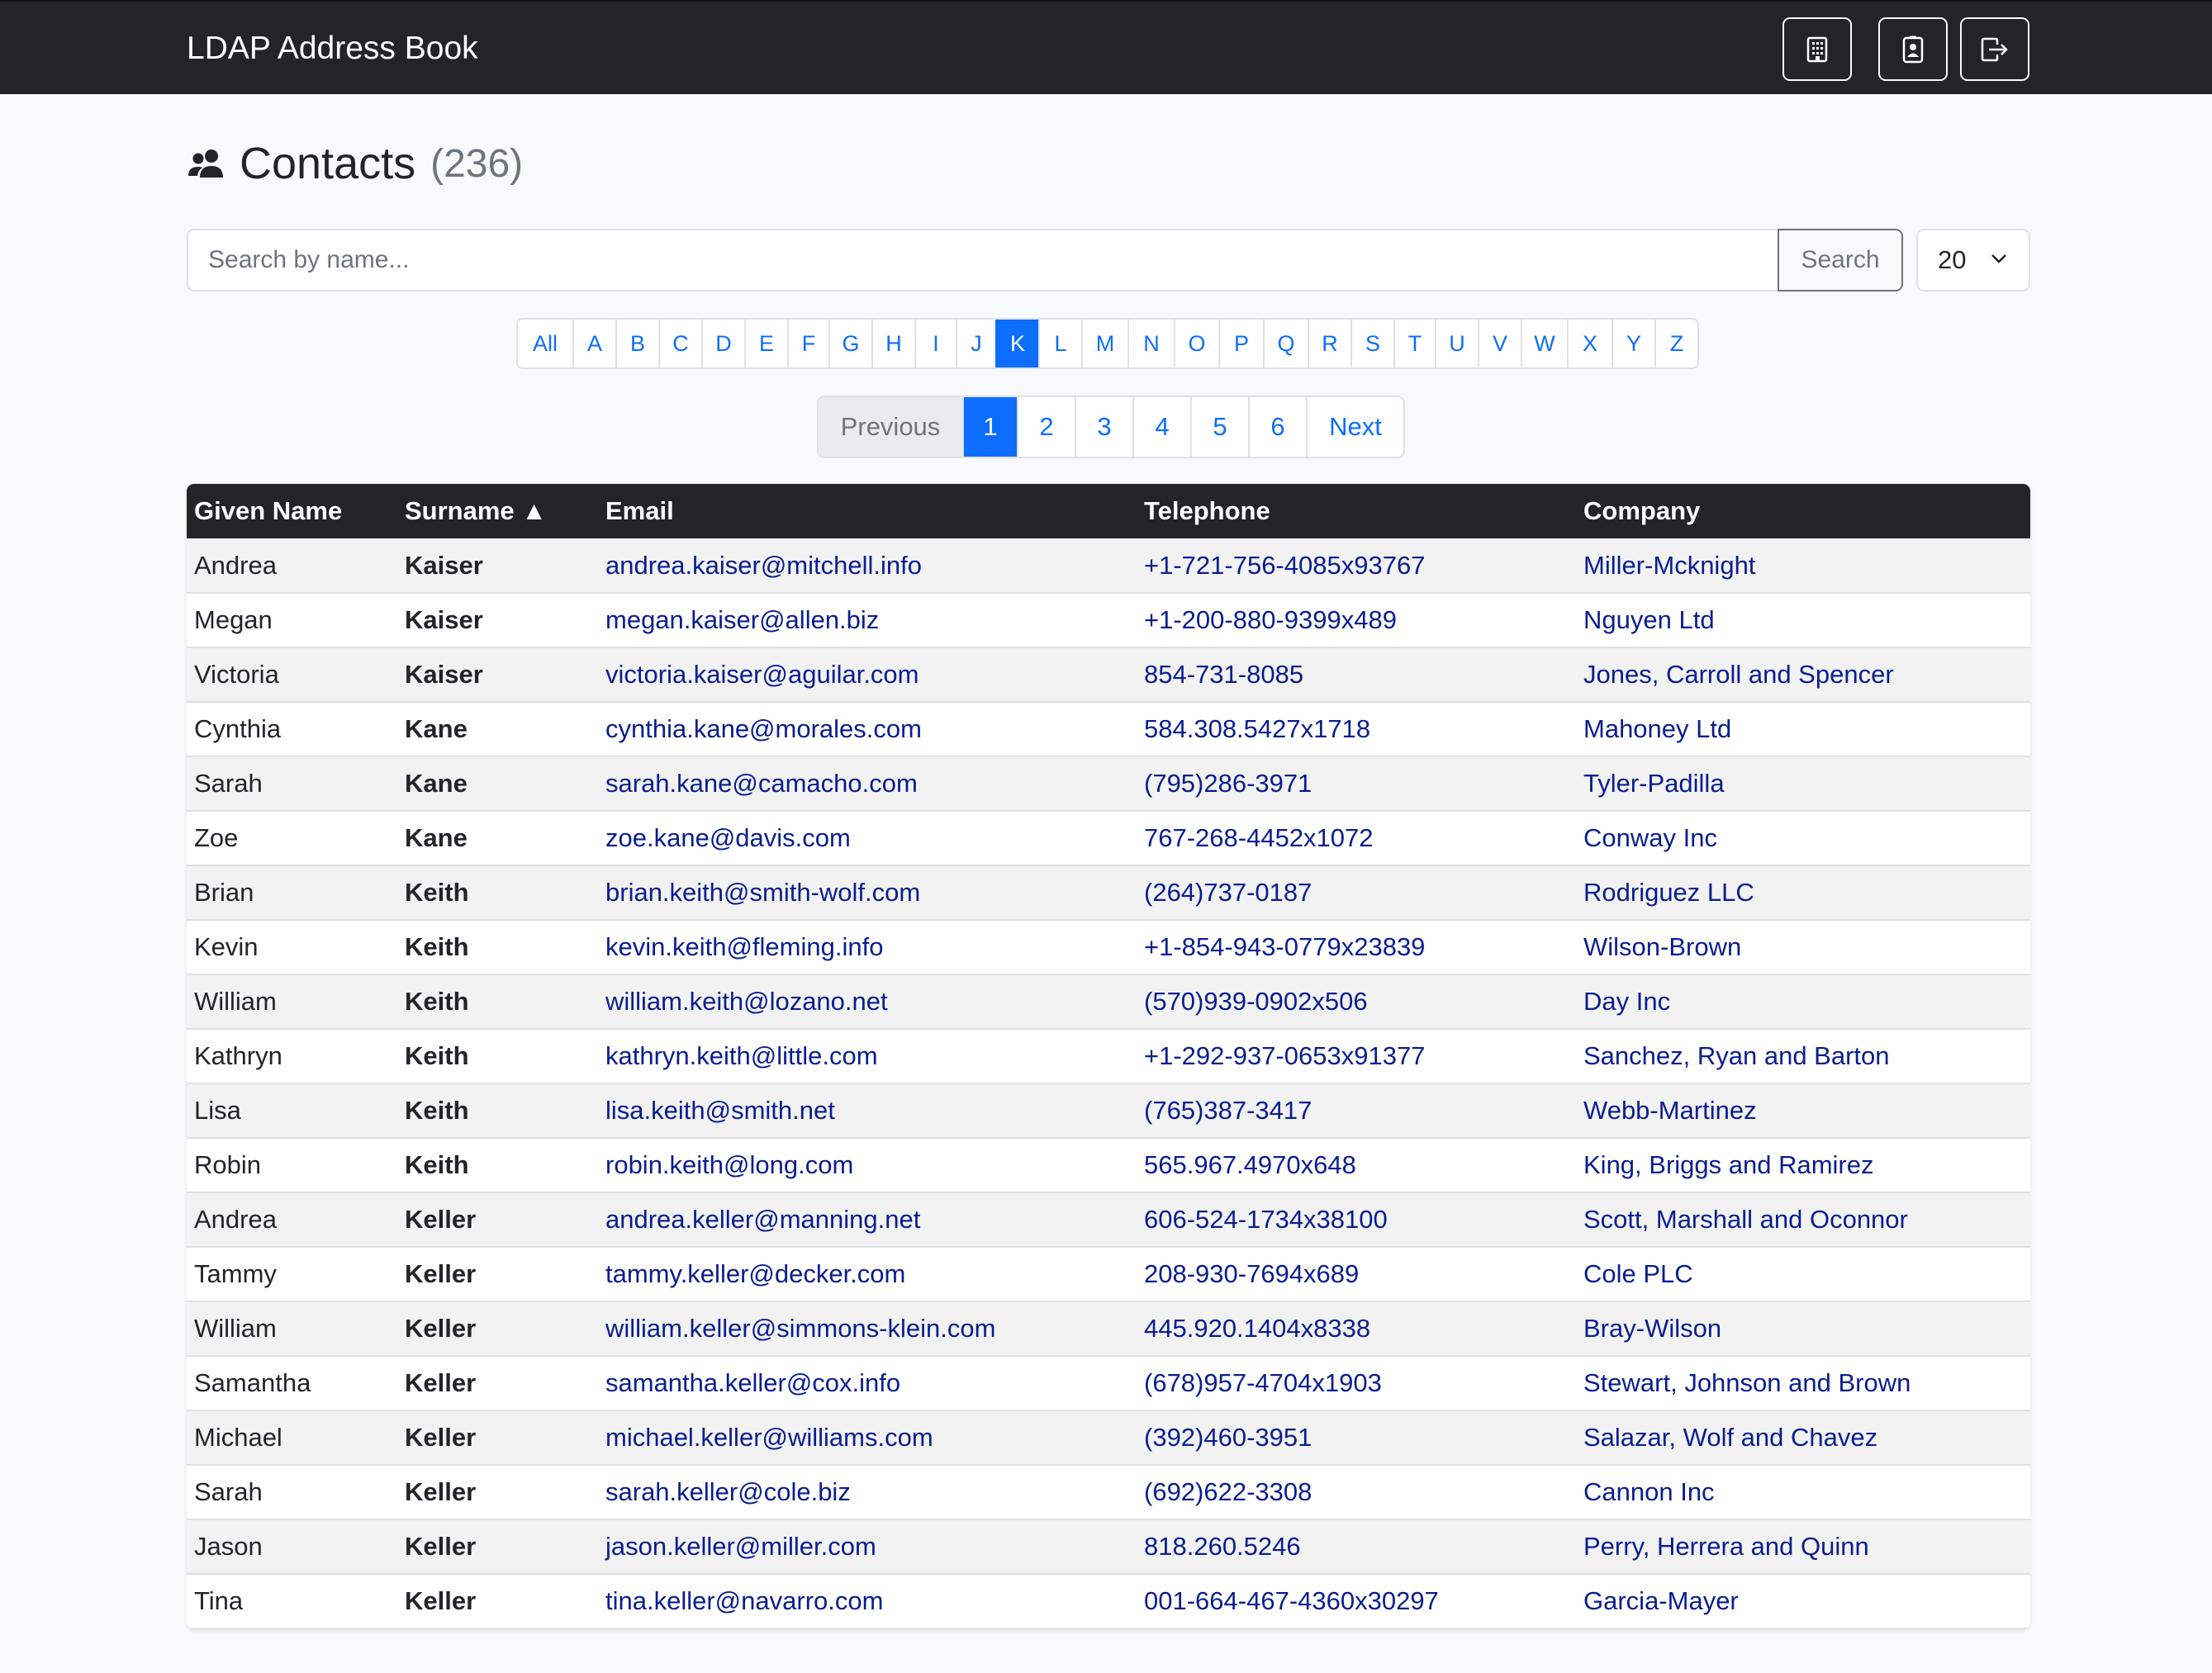 The height and width of the screenshot is (1673, 2212). I want to click on letter-filter-h: H, so click(892, 343).